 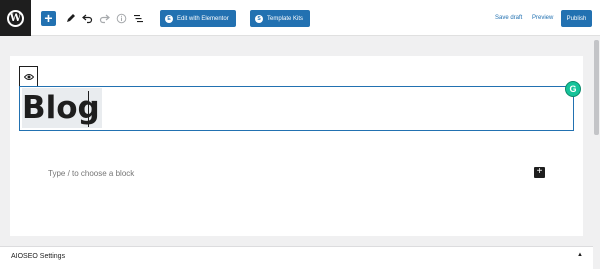 What do you see at coordinates (580, 255) in the screenshot?
I see `chevron-up-icon: ▲` at bounding box center [580, 255].